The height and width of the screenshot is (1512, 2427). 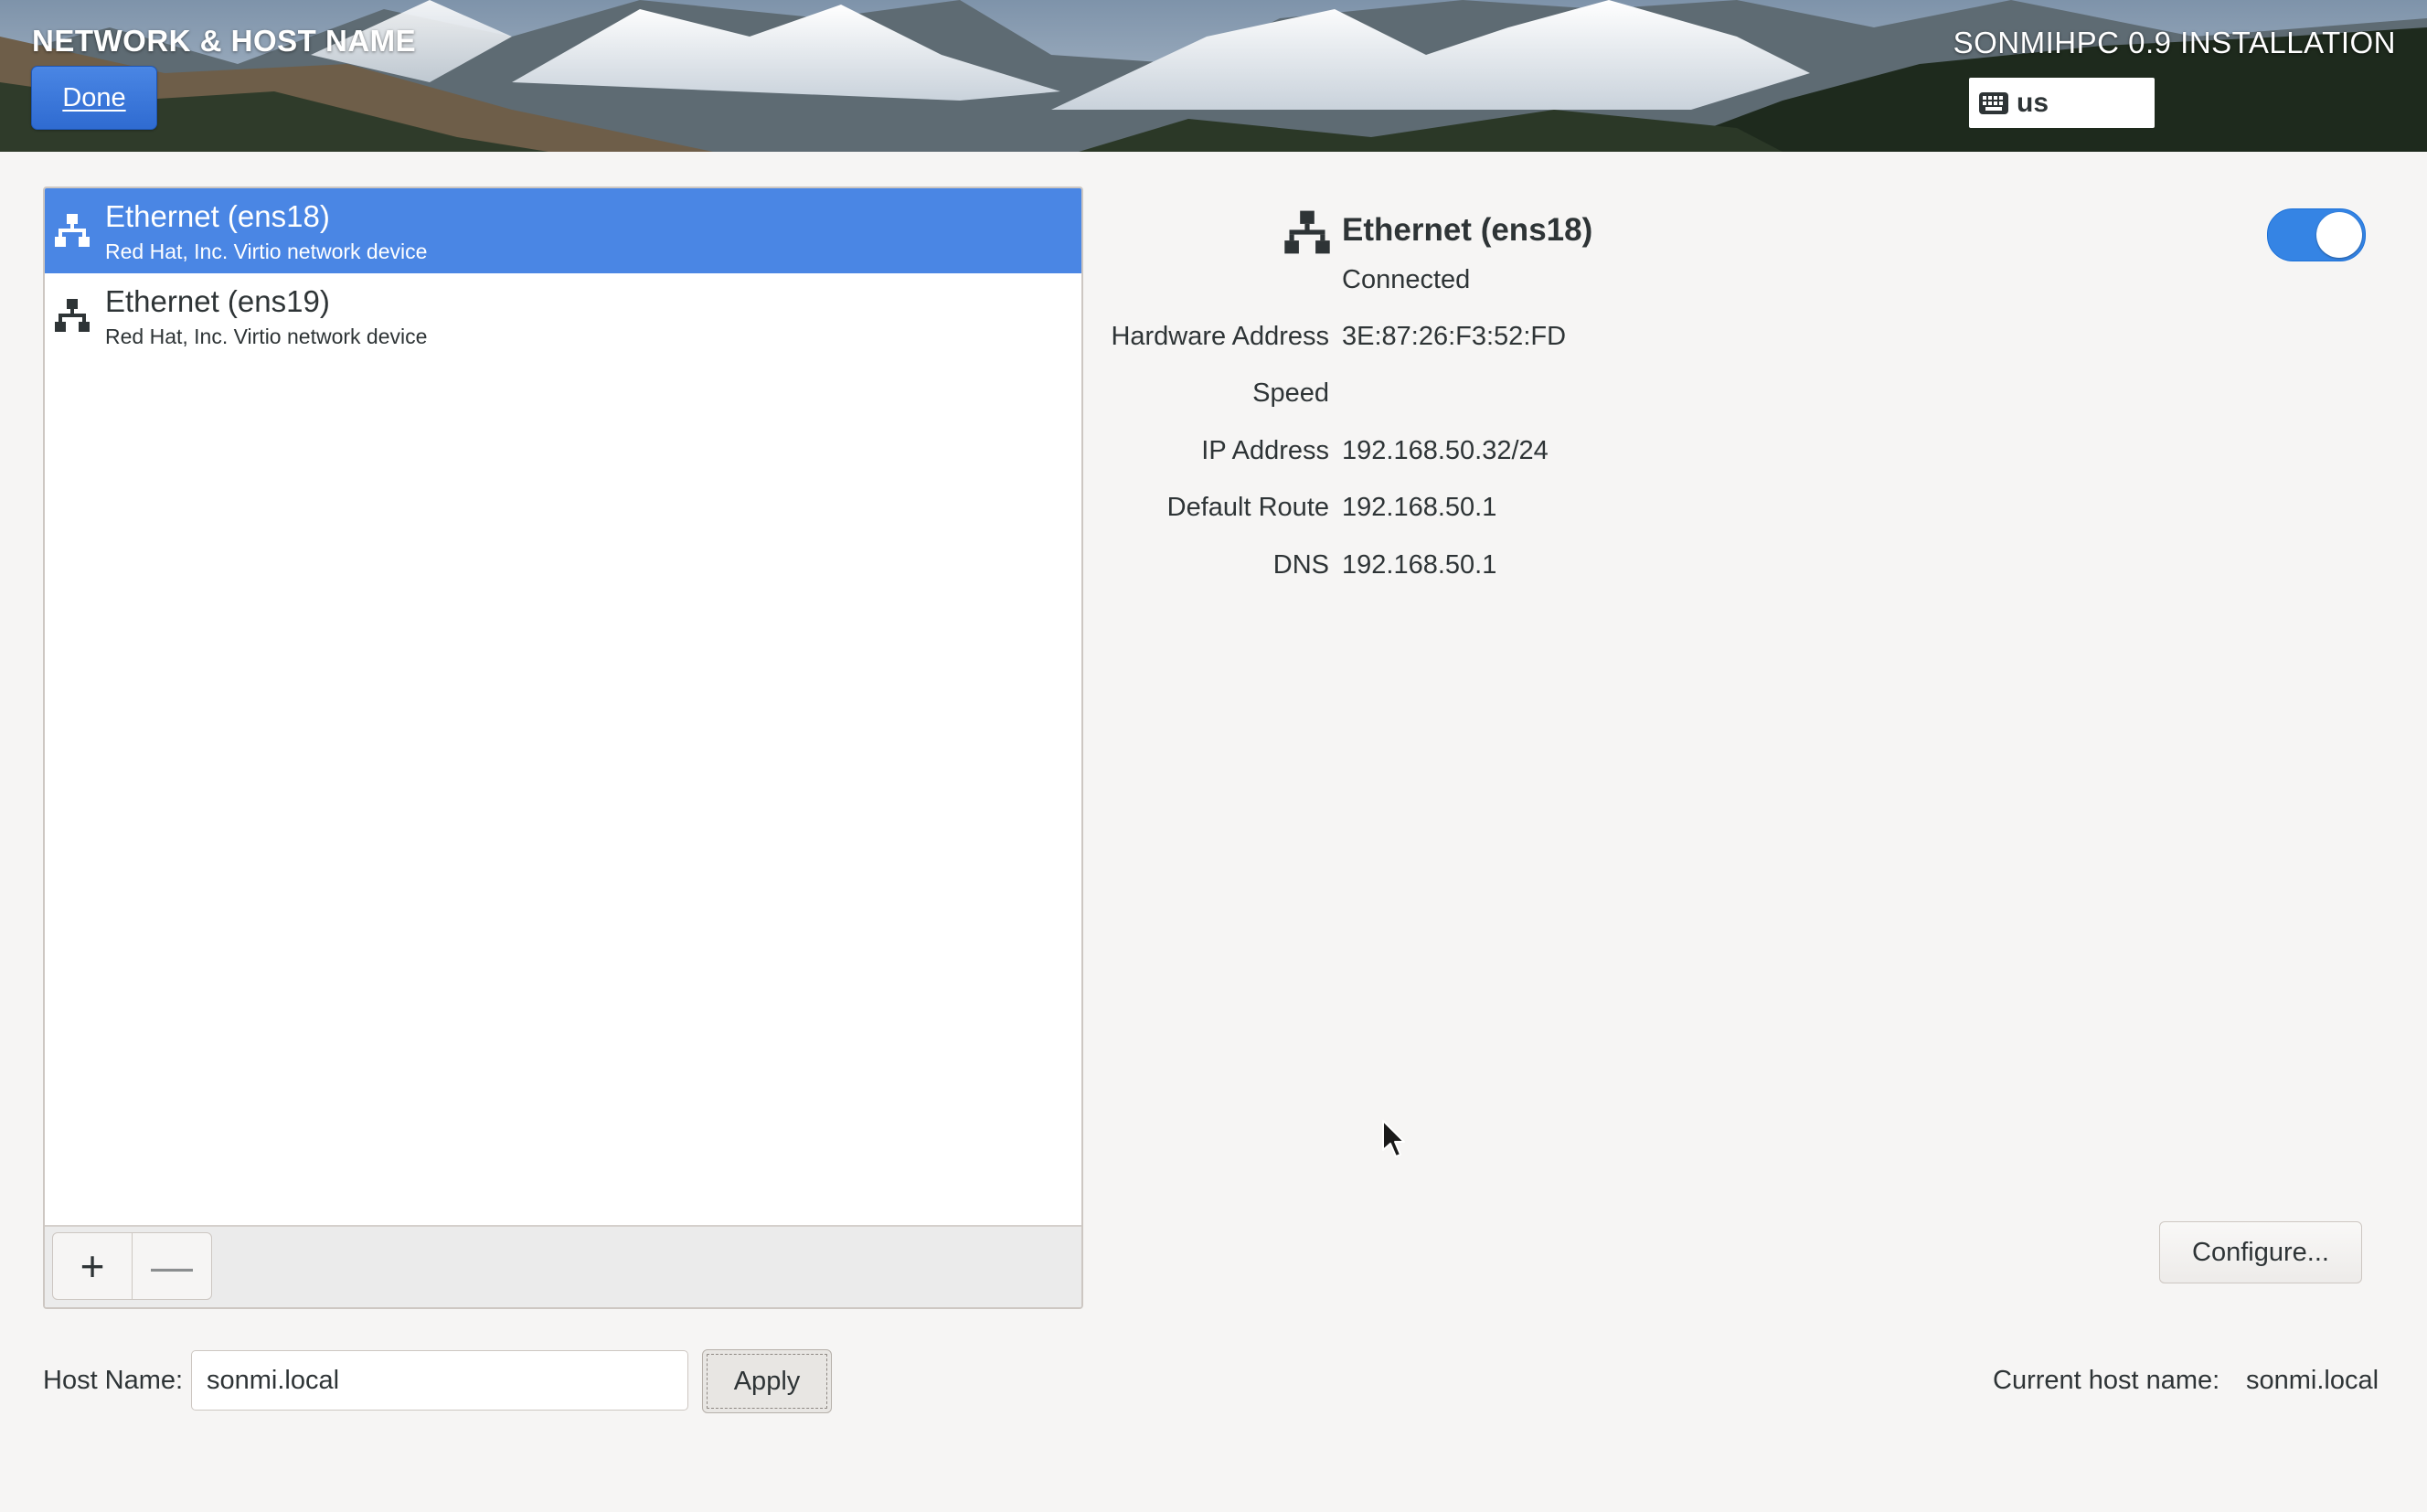 I want to click on apply-button: Apply, so click(x=767, y=1381).